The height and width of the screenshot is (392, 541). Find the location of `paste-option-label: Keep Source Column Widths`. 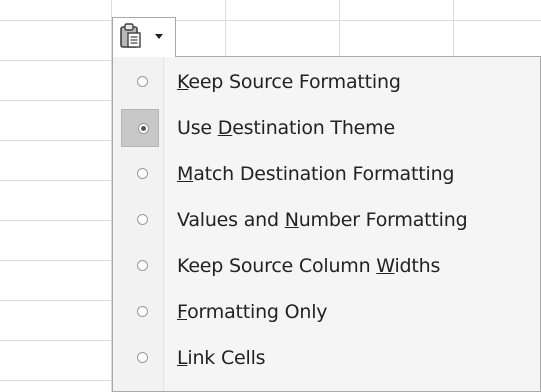

paste-option-label: Keep Source Column Widths is located at coordinates (309, 266).